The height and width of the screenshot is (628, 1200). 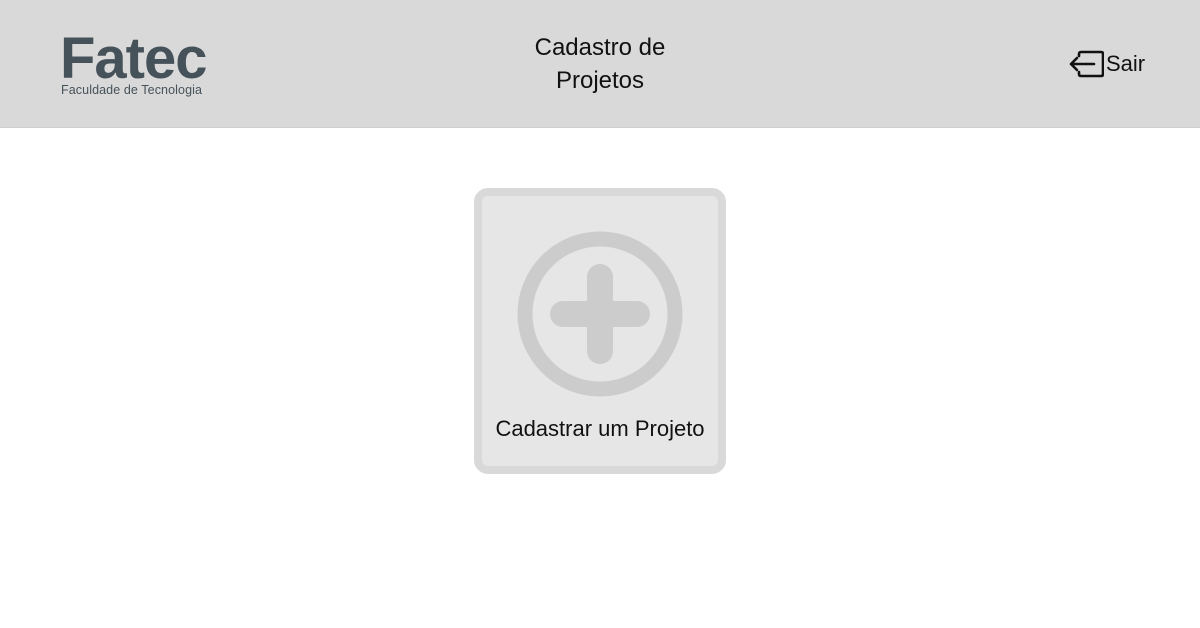 I want to click on logout-label: Sair, so click(x=1126, y=63).